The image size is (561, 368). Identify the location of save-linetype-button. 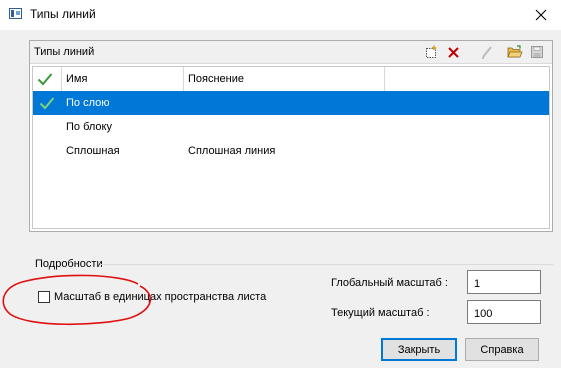
(537, 52).